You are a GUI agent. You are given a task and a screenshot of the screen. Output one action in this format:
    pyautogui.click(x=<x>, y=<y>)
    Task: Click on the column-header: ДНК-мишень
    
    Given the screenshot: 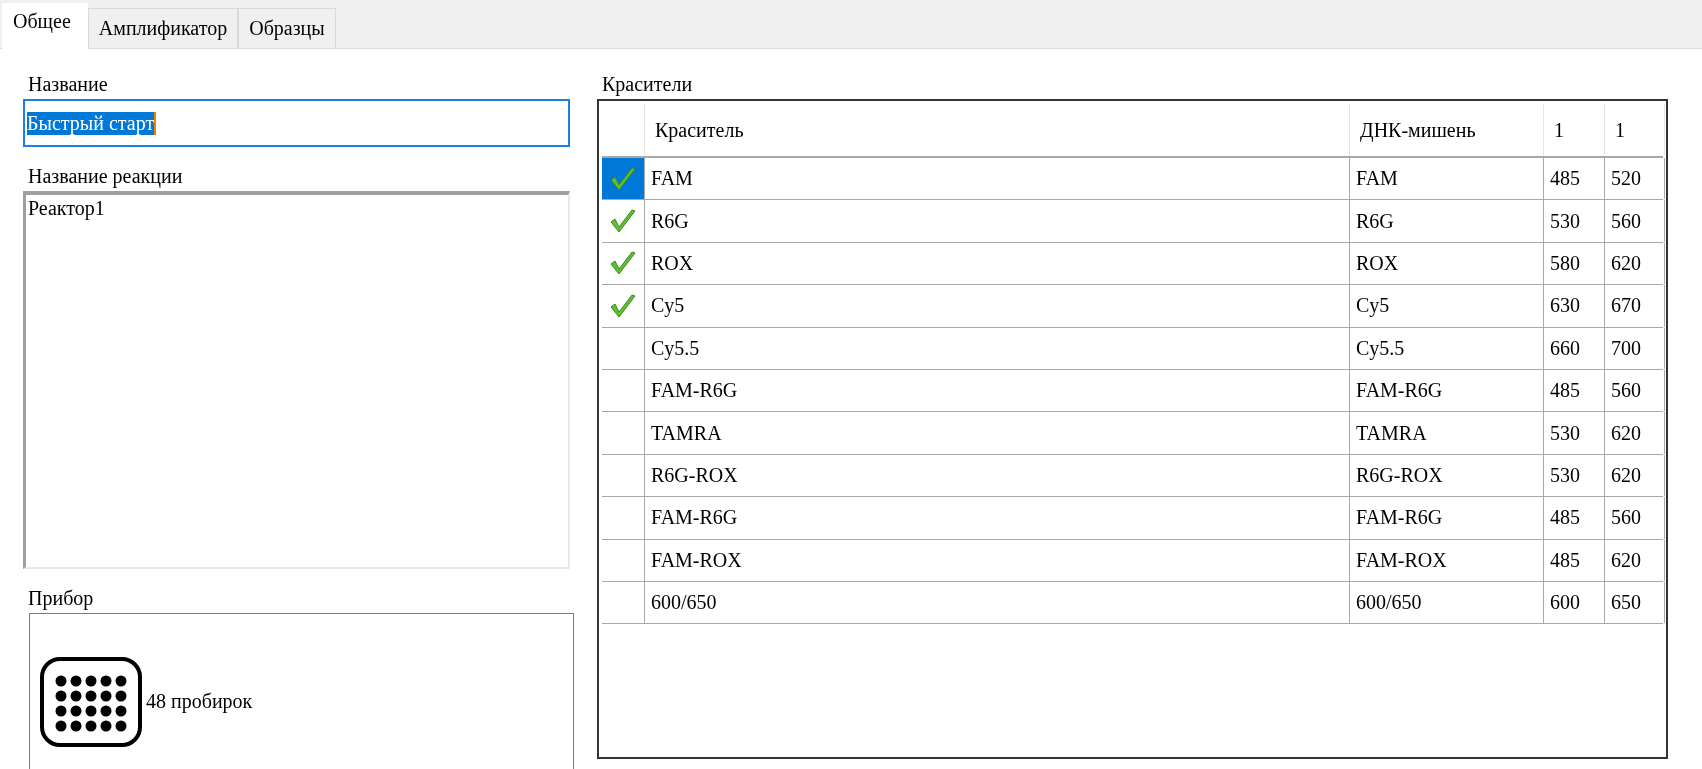 What is the action you would take?
    pyautogui.click(x=1447, y=130)
    